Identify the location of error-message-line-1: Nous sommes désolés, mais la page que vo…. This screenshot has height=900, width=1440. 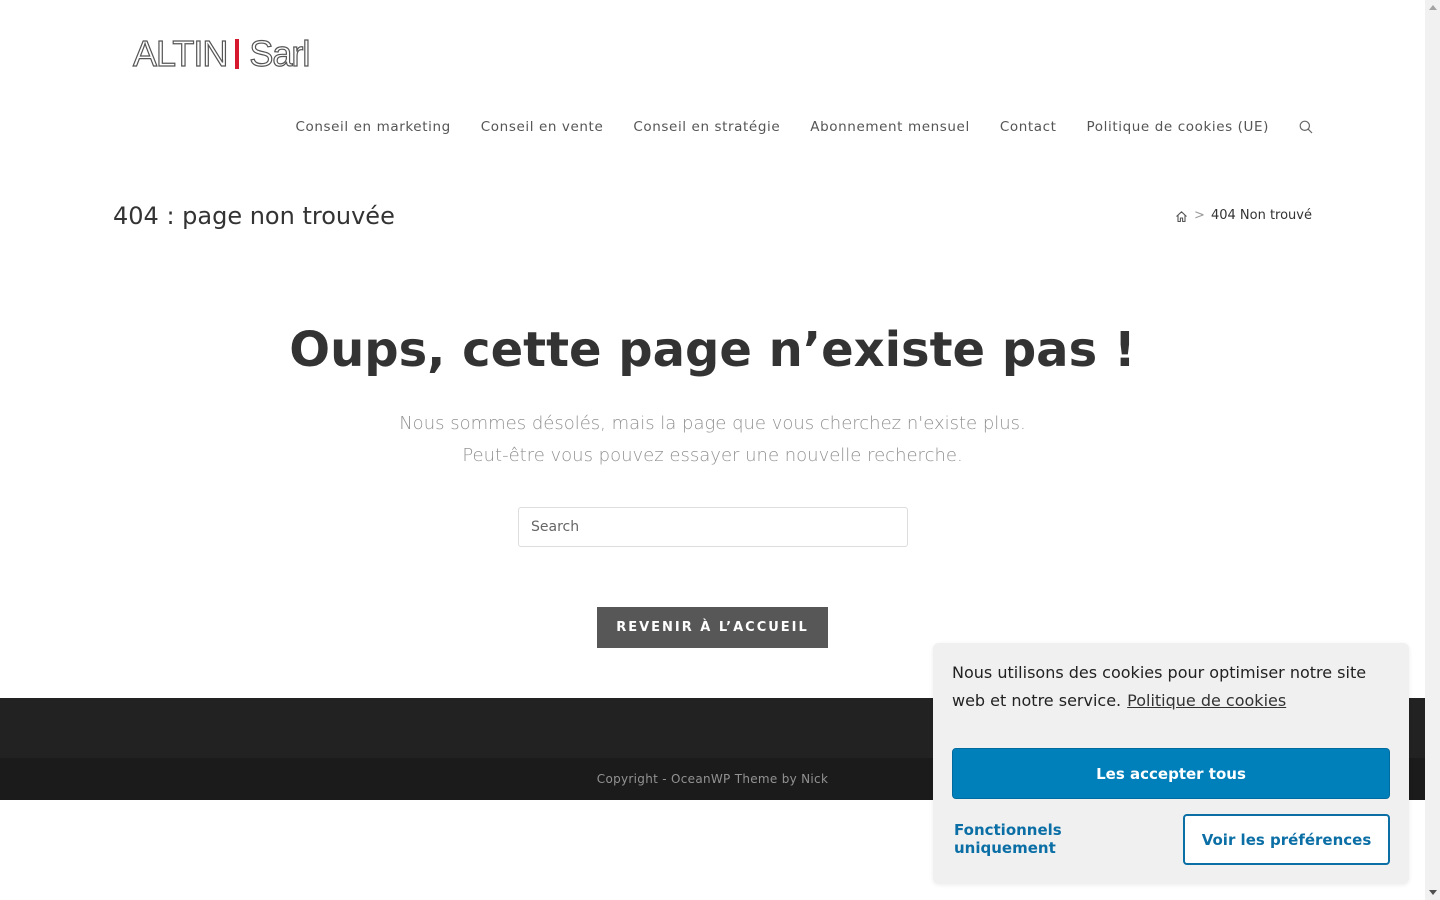
(712, 423).